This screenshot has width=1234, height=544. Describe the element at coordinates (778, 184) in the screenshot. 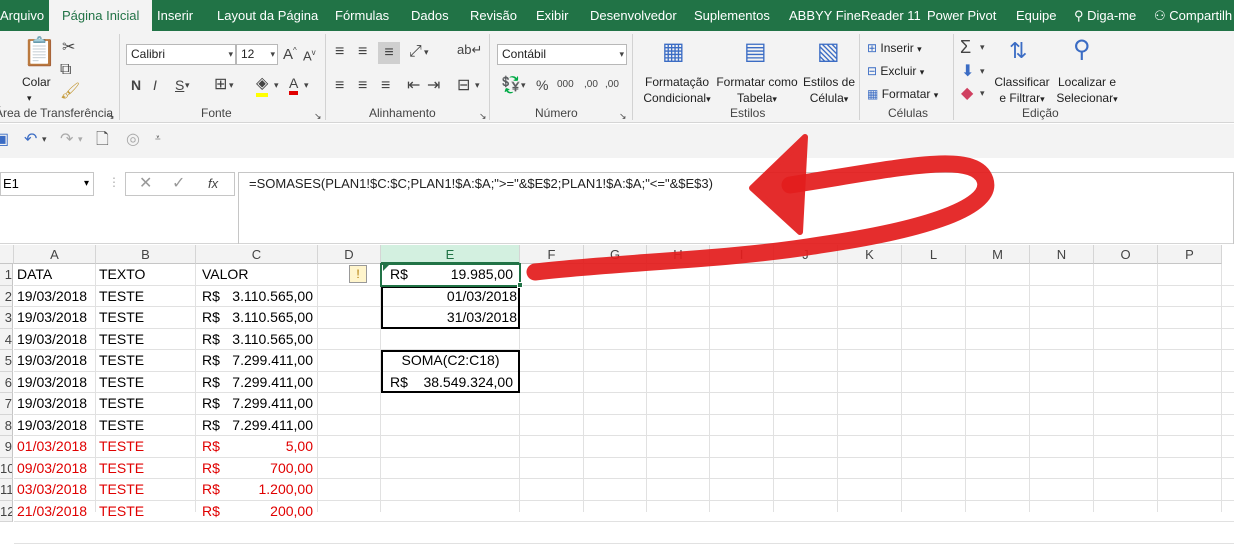

I see `arrow-head` at that location.